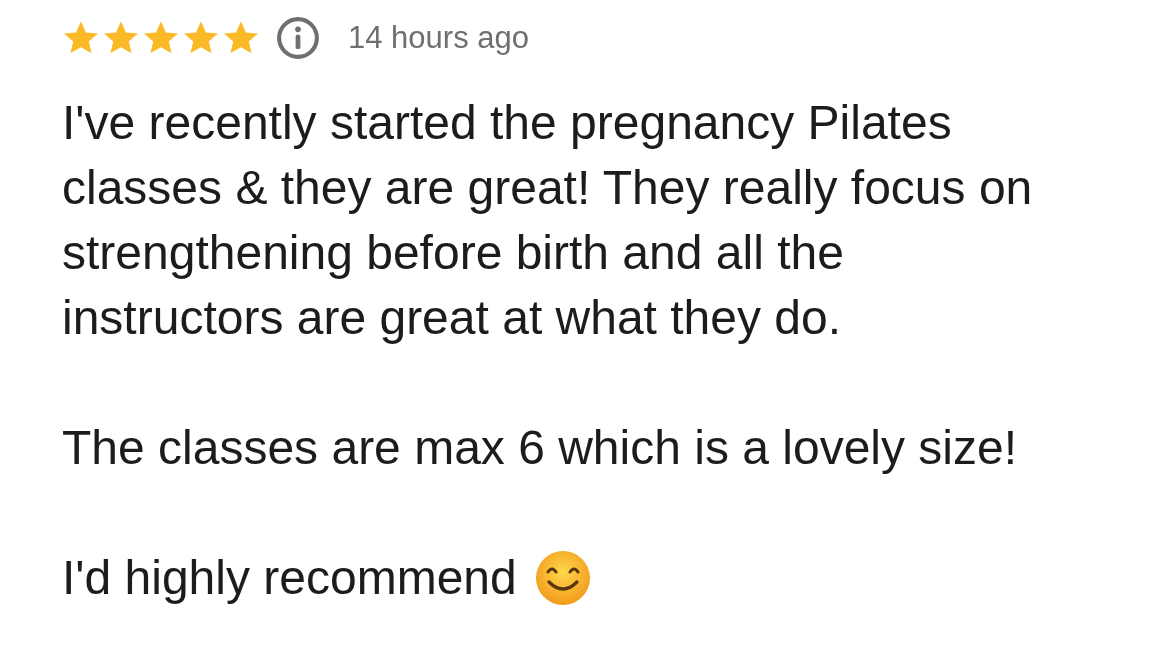 The image size is (1170, 658). Describe the element at coordinates (298, 38) in the screenshot. I see `info-icon` at that location.